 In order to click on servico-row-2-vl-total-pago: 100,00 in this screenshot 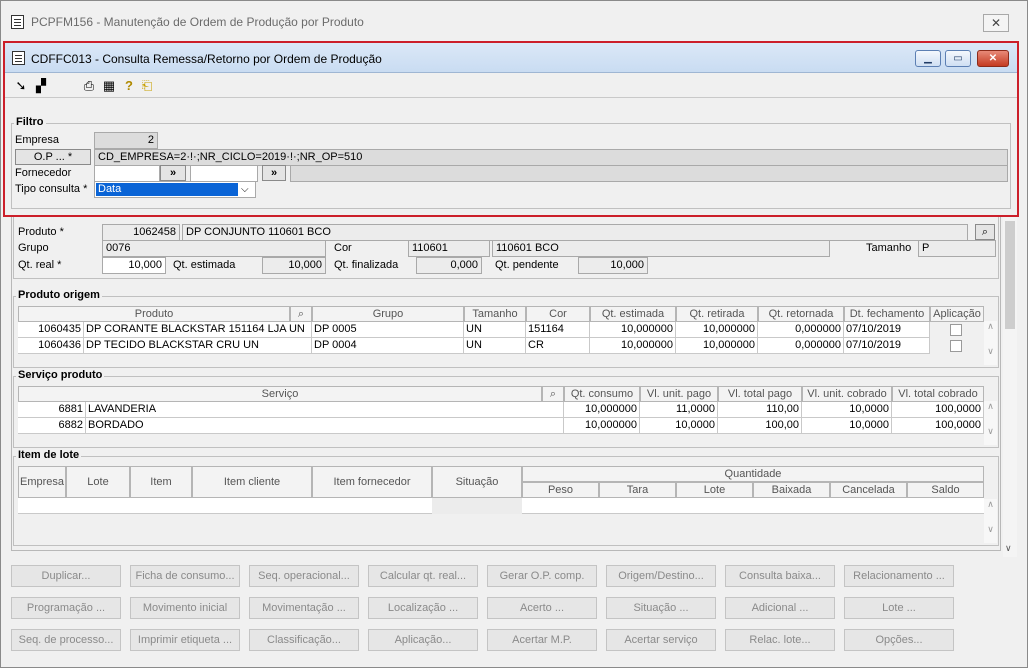, I will do `click(760, 426)`.